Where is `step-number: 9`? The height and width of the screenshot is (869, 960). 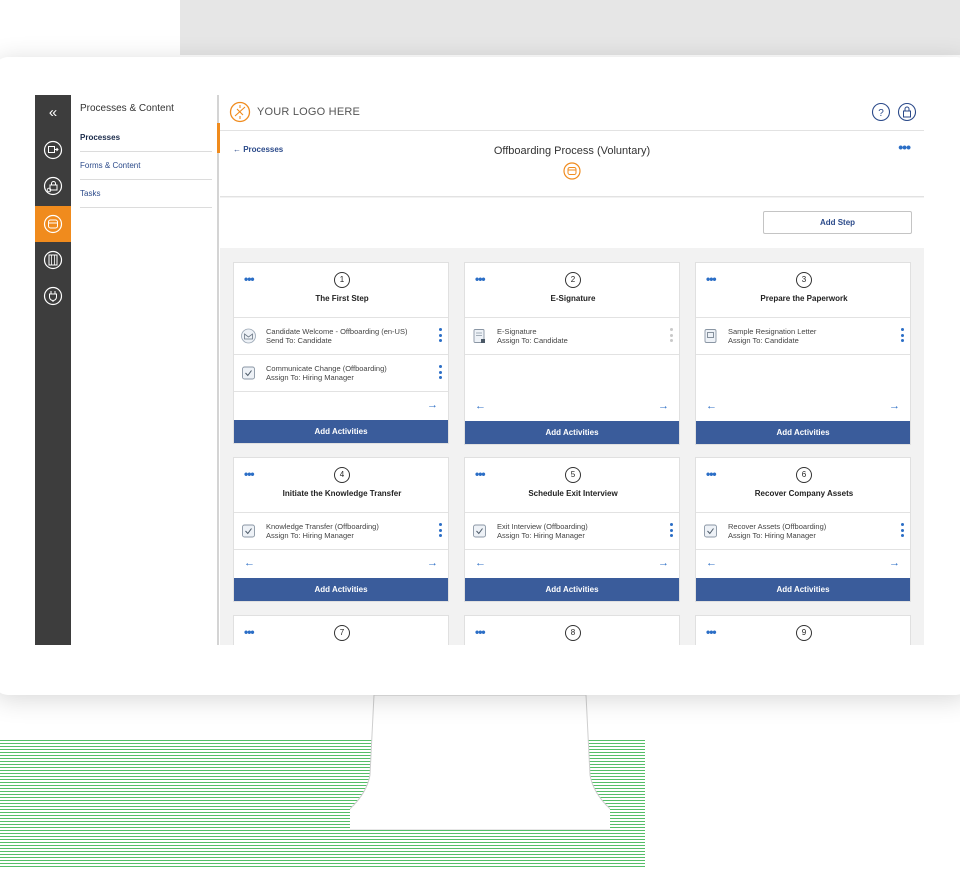 step-number: 9 is located at coordinates (804, 633).